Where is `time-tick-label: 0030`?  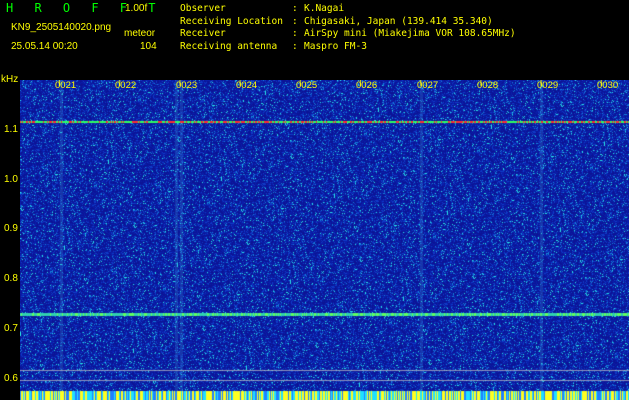
time-tick-label: 0030 is located at coordinates (608, 85).